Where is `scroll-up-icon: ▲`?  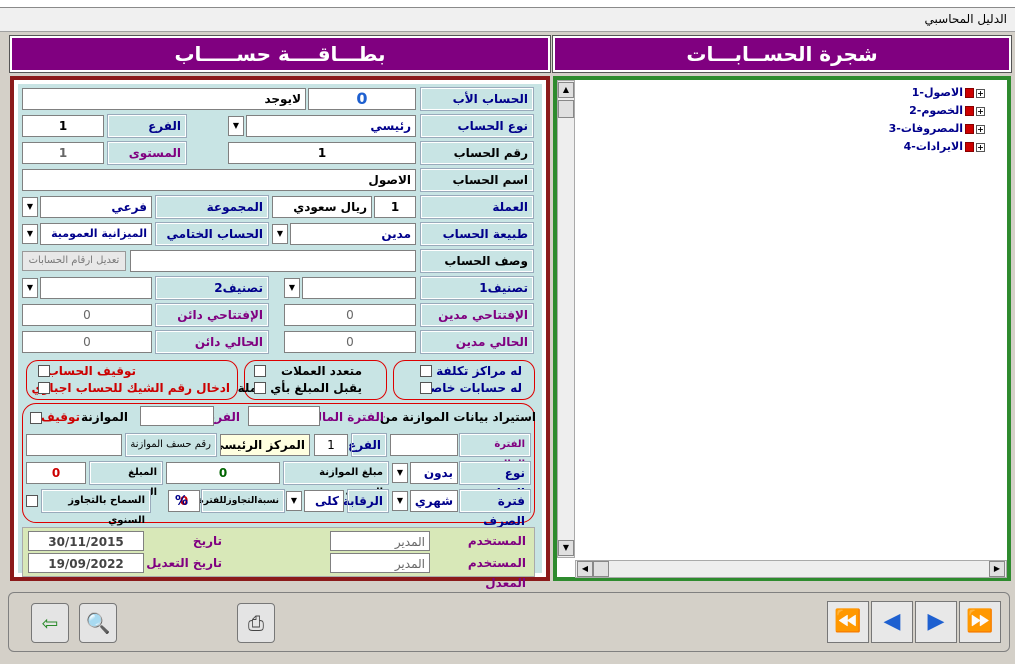 scroll-up-icon: ▲ is located at coordinates (566, 90).